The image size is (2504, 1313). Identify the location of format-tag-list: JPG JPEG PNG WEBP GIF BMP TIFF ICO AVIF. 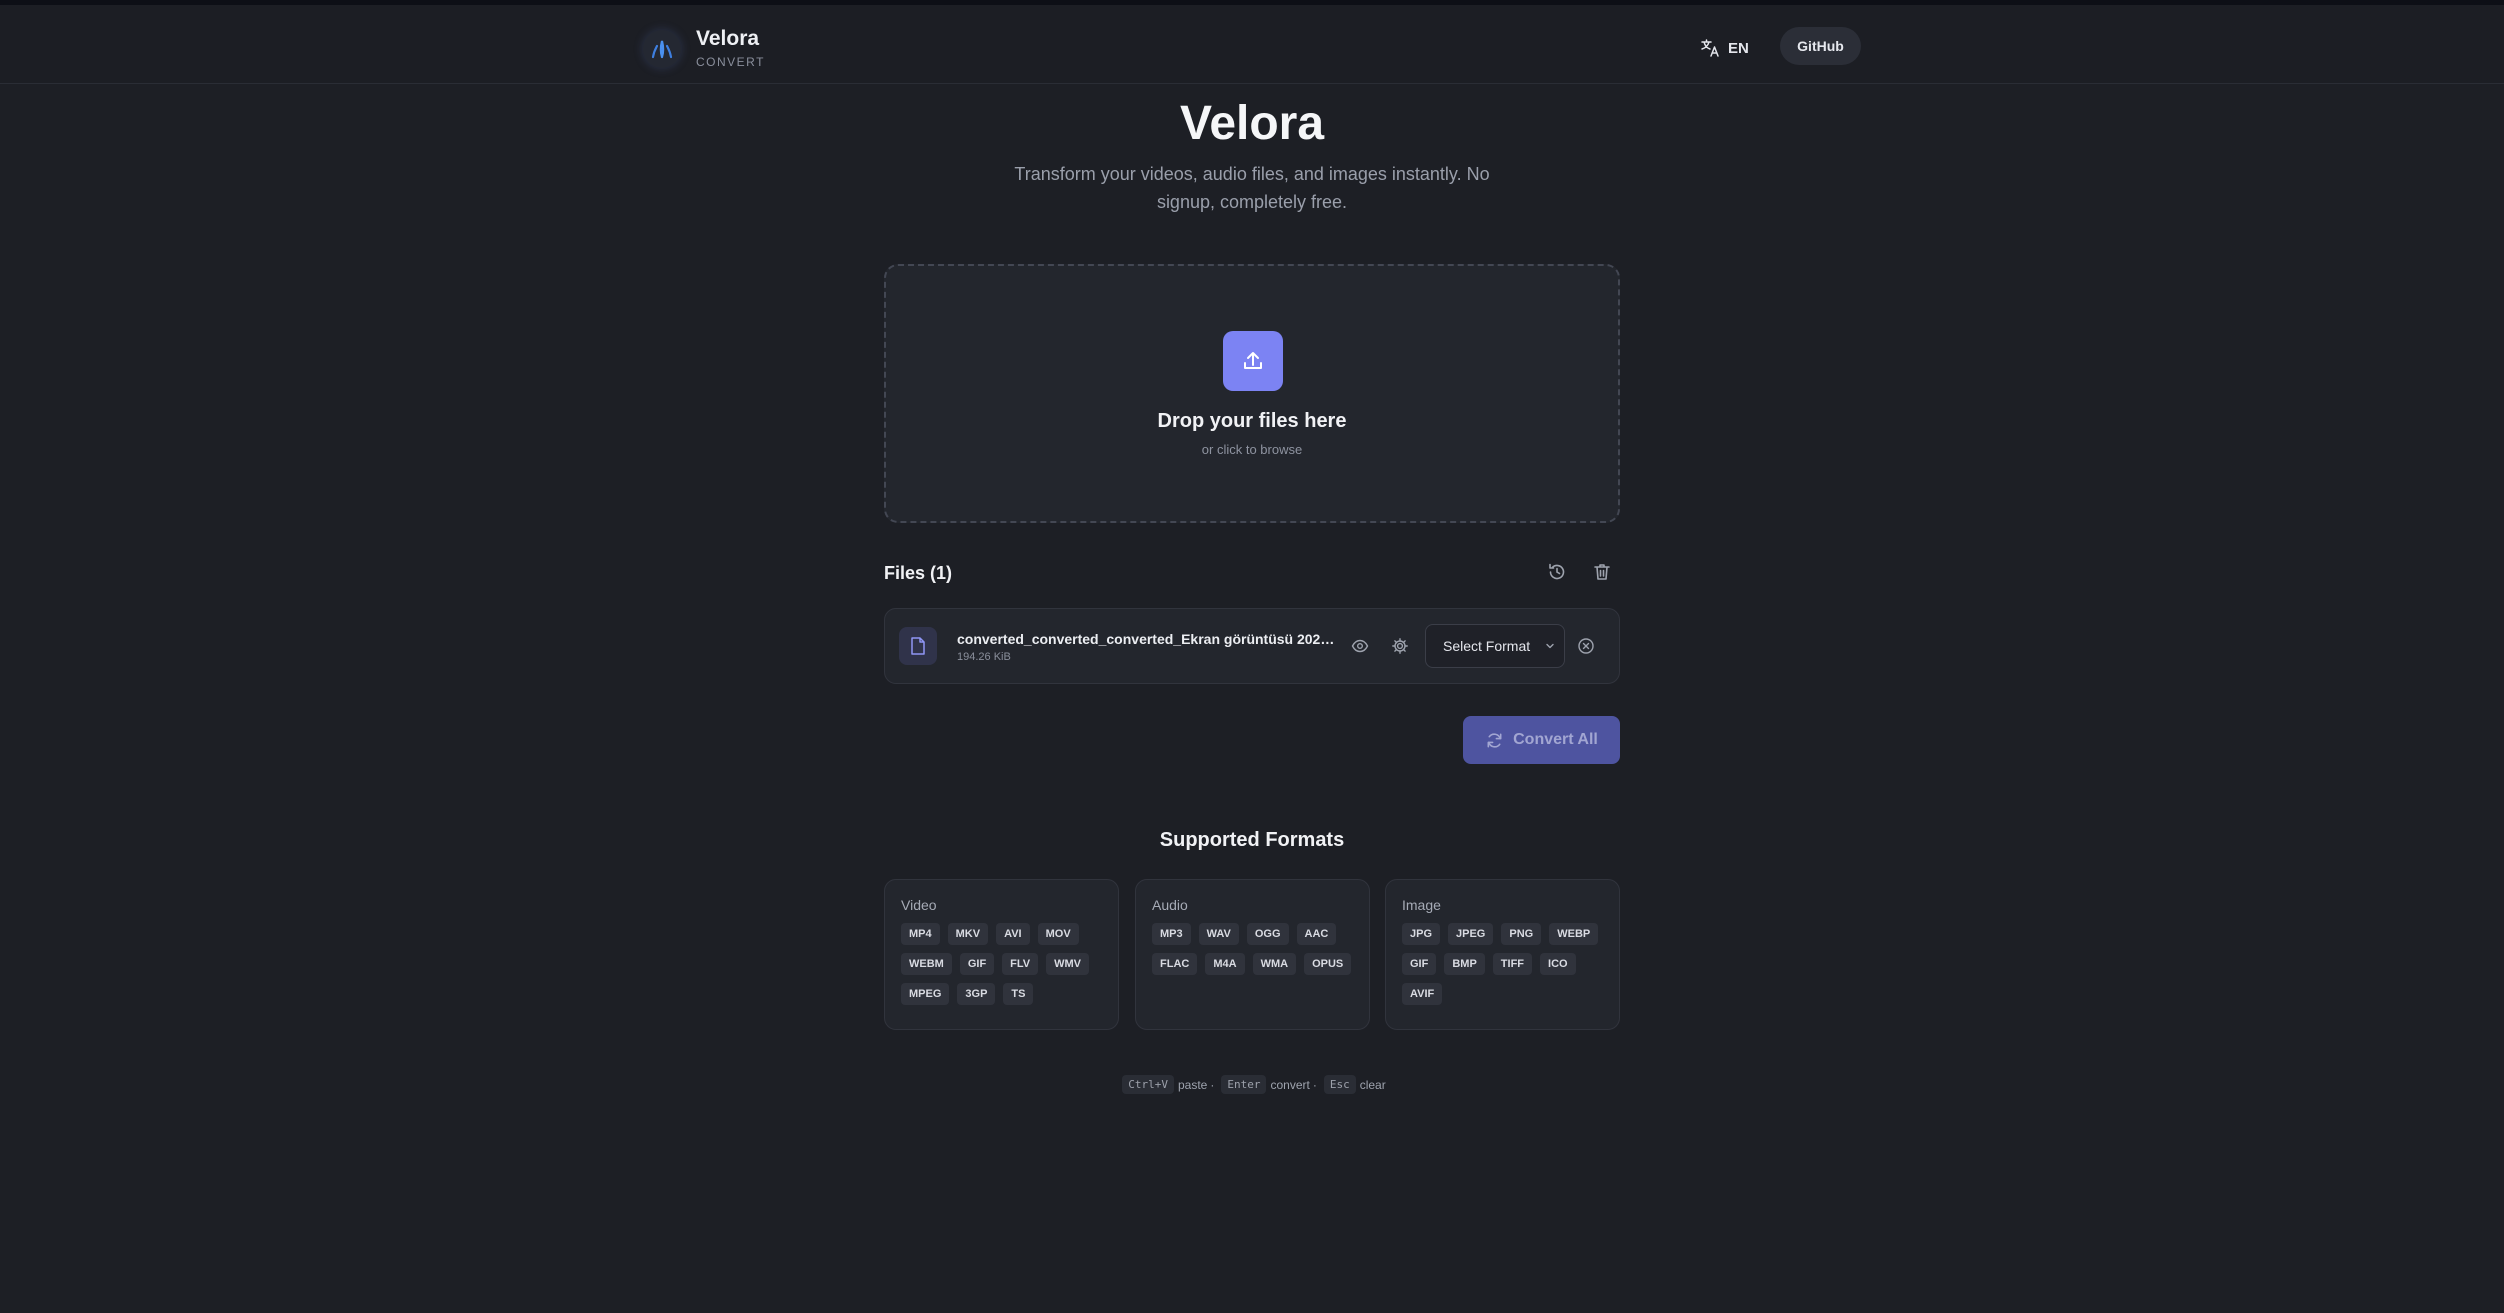
(1502, 964).